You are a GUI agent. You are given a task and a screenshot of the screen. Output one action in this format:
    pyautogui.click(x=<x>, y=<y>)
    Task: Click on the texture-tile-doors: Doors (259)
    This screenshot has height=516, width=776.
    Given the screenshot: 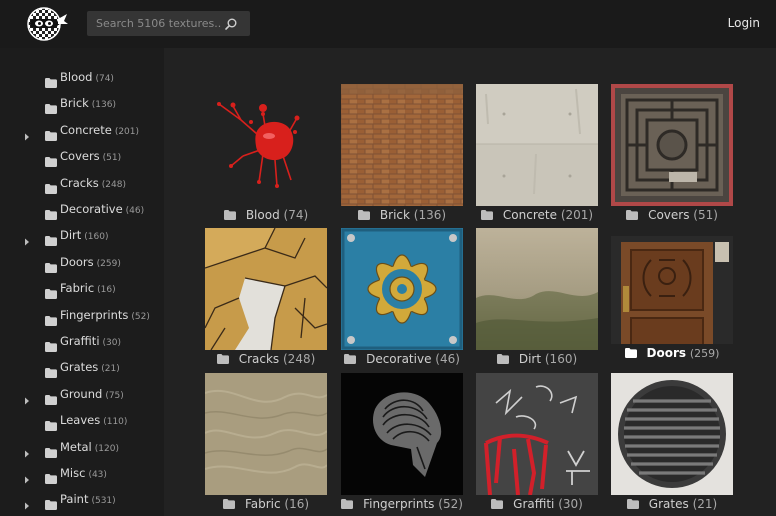 What is the action you would take?
    pyautogui.click(x=672, y=298)
    